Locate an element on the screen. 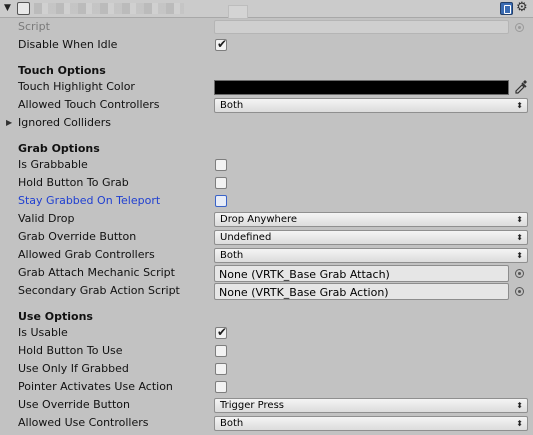  row-allowed-grab-controllers: Allowed Grab Controllers Both ⬍ is located at coordinates (266, 255).